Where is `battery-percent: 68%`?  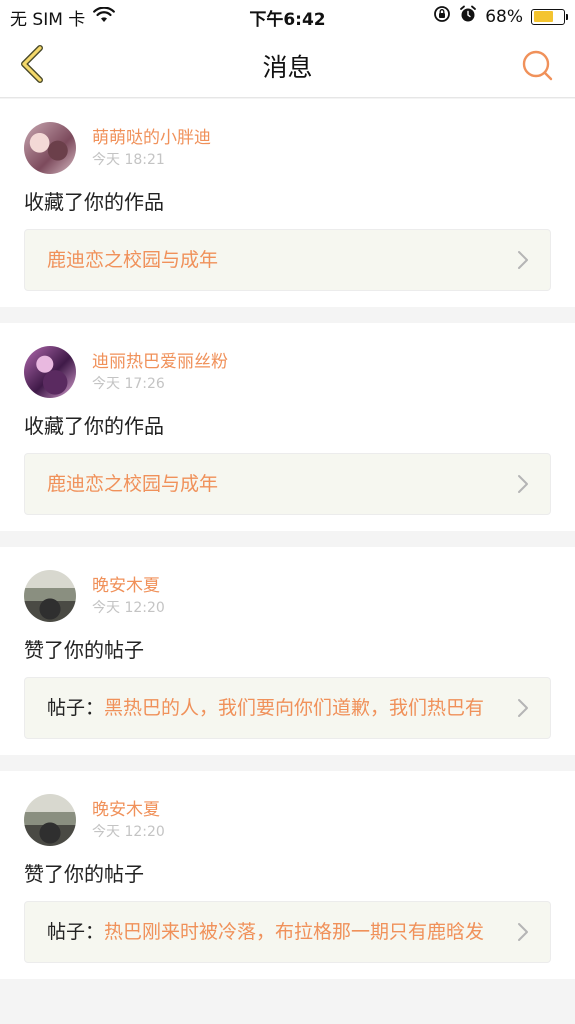
battery-percent: 68% is located at coordinates (504, 16).